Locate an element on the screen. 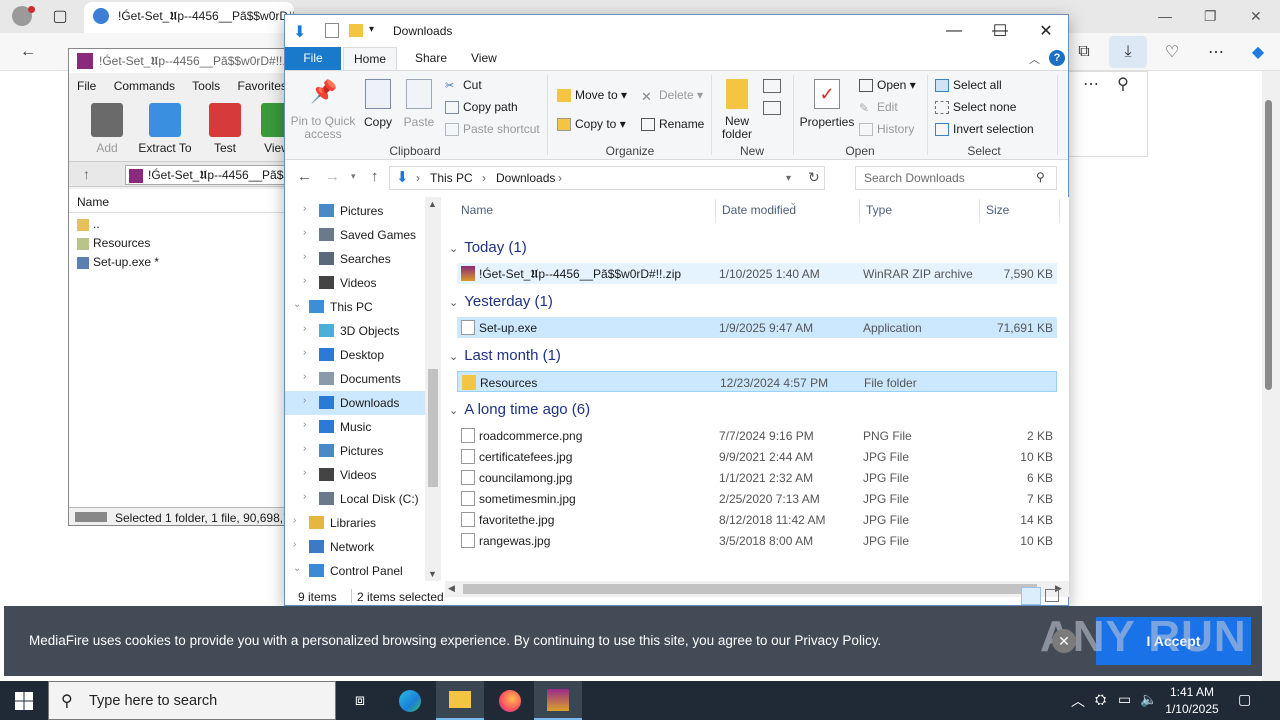 The height and width of the screenshot is (720, 1280). nav-item: ⌄ Control Panel is located at coordinates (355, 570).